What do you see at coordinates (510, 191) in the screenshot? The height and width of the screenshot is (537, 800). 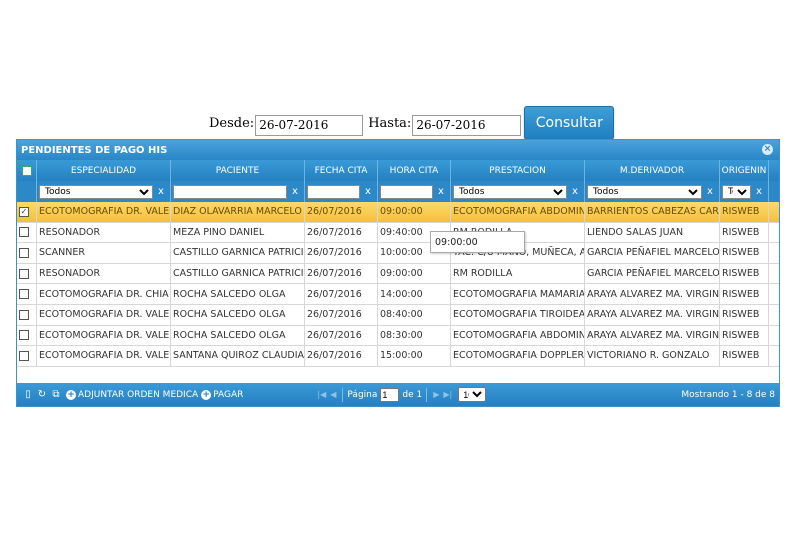 I see `filter-prestacion-select: Todos` at bounding box center [510, 191].